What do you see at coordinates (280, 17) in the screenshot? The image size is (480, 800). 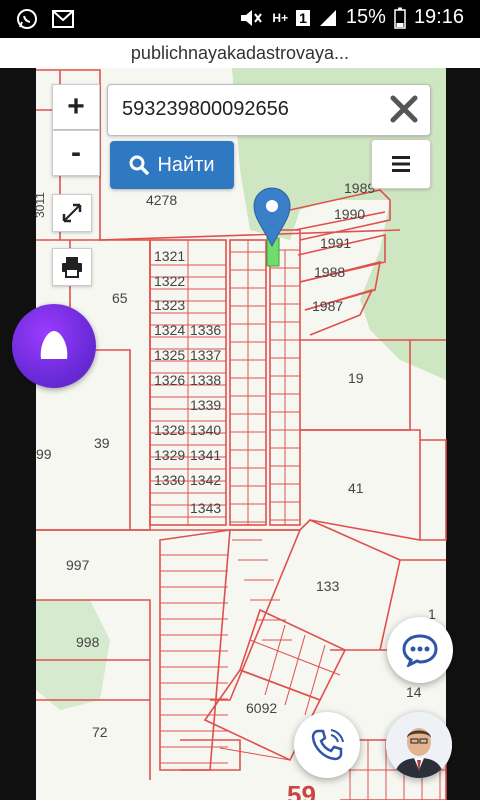 I see `network-type: H+` at bounding box center [280, 17].